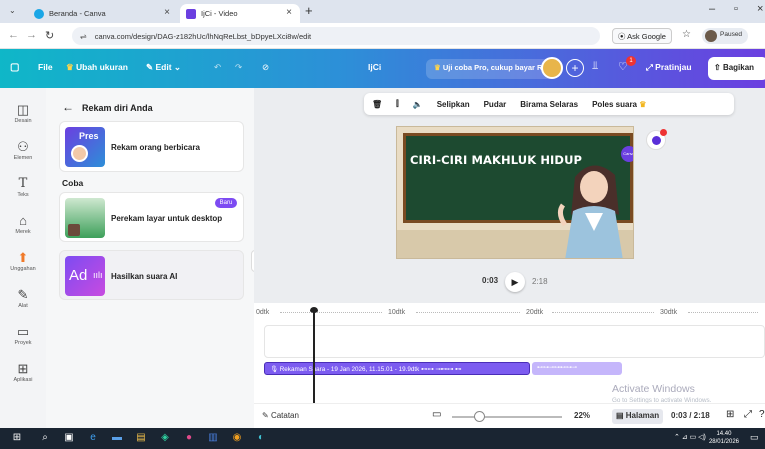  Describe the element at coordinates (377, 104) in the screenshot. I see `delete-icon: 🗑` at that location.